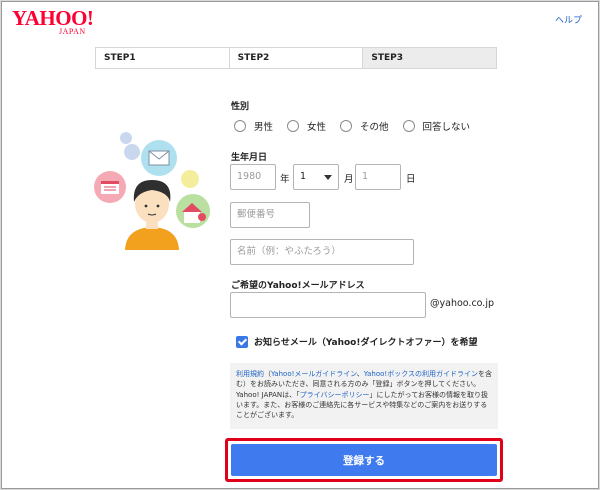 Image resolution: width=600 pixels, height=490 pixels. I want to click on day-unit: 日, so click(411, 179).